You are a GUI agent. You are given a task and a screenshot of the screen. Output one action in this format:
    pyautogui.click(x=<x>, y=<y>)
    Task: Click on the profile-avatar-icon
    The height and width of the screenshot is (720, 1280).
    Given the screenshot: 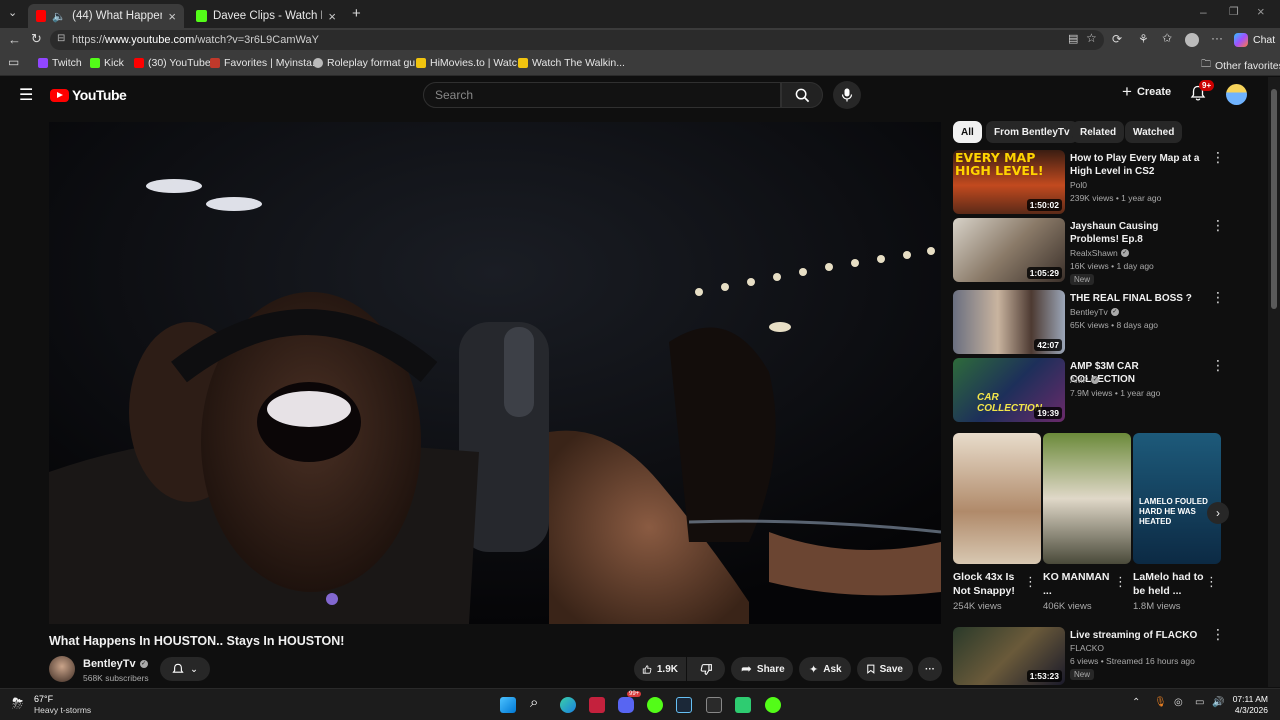 What is the action you would take?
    pyautogui.click(x=1192, y=40)
    